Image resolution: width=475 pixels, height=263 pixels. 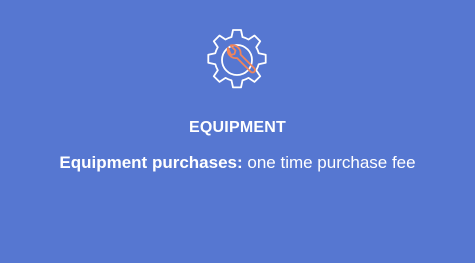 What do you see at coordinates (237, 127) in the screenshot?
I see `card-title: EQUIPMENT` at bounding box center [237, 127].